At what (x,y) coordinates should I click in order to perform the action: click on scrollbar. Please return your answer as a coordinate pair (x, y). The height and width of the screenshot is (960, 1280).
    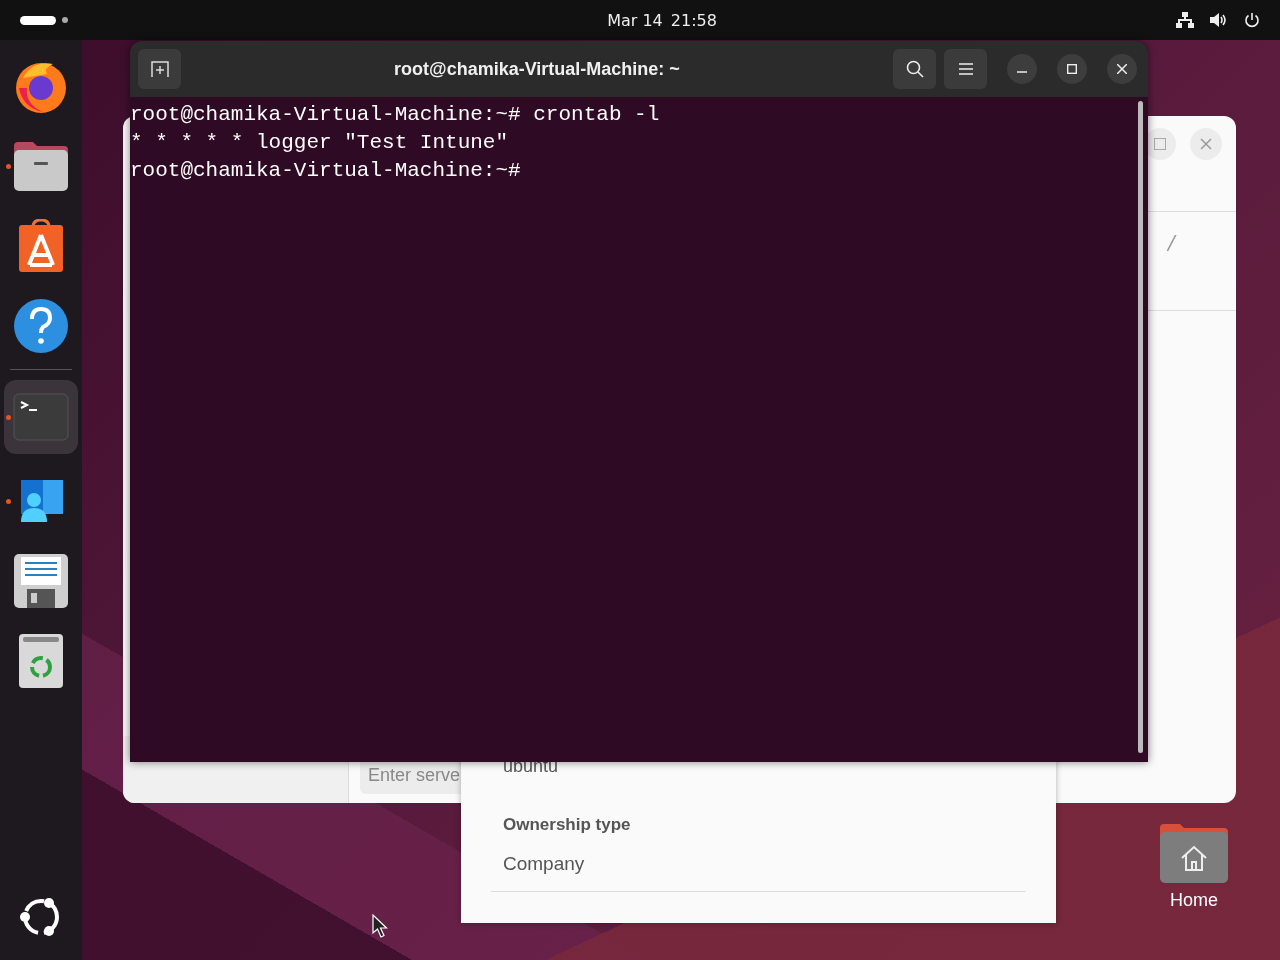
    Looking at the image, I should click on (1140, 427).